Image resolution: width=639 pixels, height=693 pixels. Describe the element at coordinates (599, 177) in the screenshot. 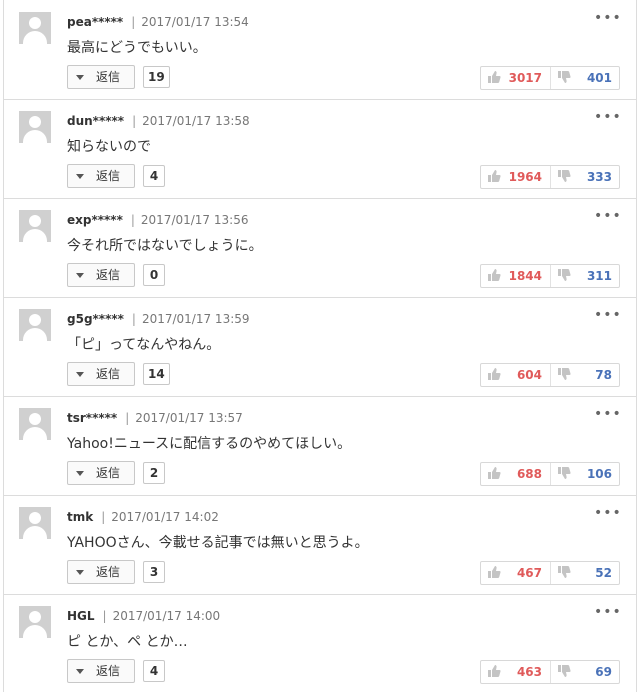

I see `dislike-count: 333` at that location.